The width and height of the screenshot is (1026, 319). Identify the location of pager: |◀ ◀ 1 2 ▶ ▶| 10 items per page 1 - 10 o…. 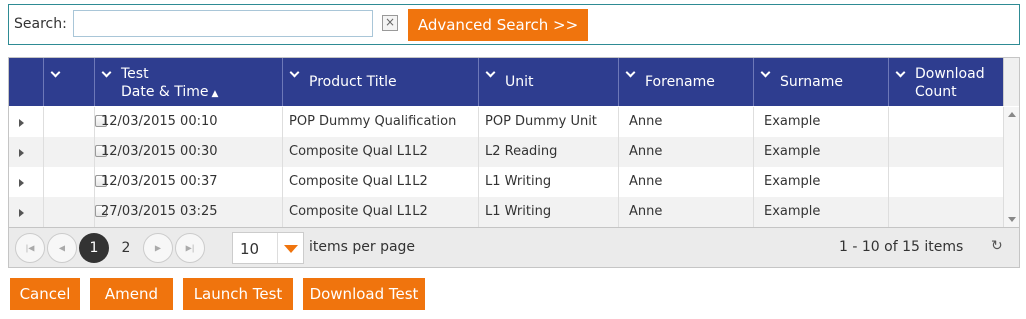
(514, 247).